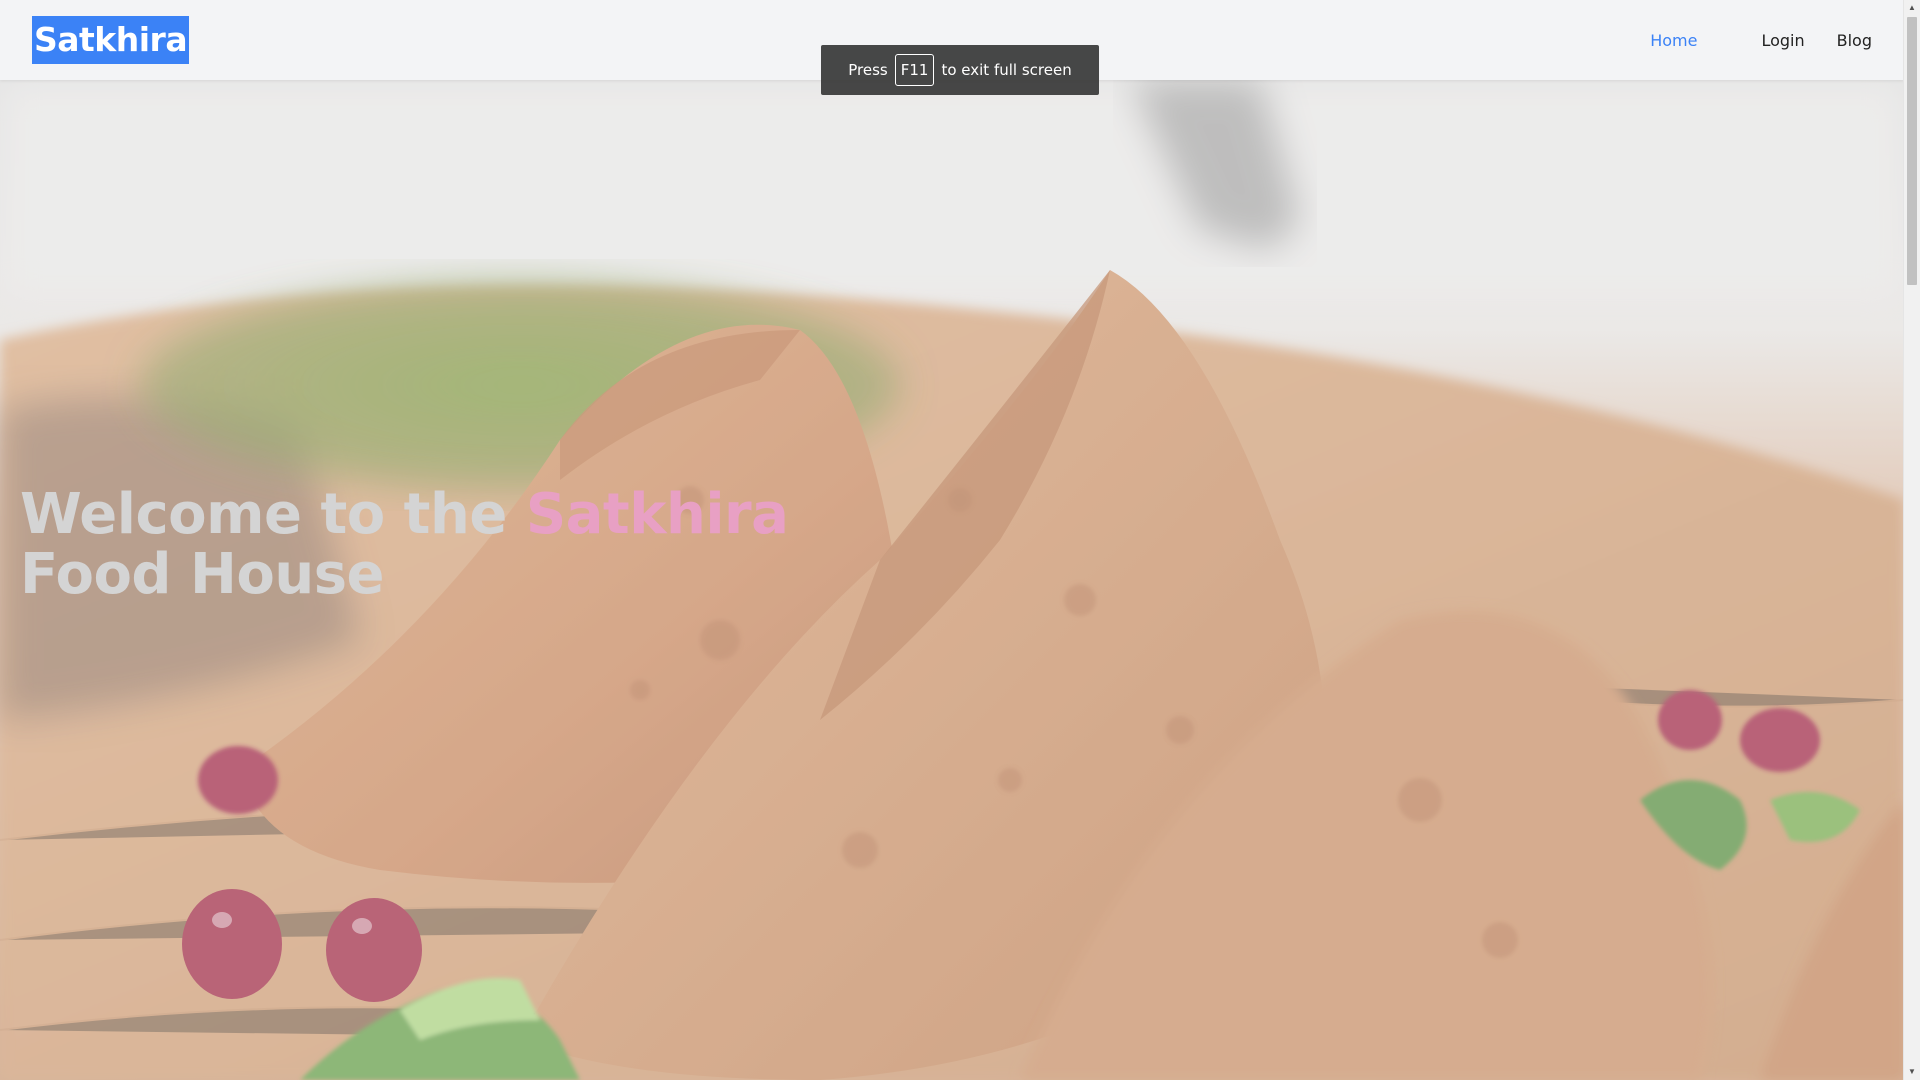 This screenshot has width=1920, height=1080. What do you see at coordinates (111, 40) in the screenshot?
I see `logo: Satkhira` at bounding box center [111, 40].